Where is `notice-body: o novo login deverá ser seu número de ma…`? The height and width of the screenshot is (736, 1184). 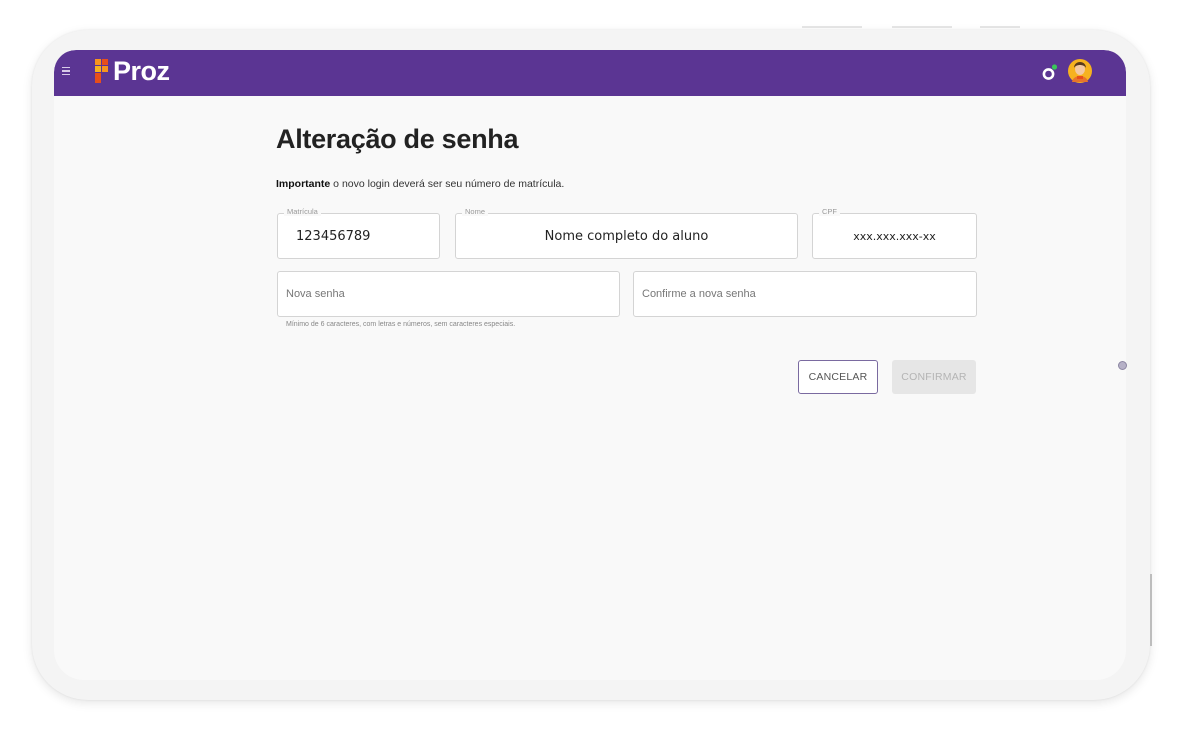 notice-body: o novo login deverá ser seu número de ma… is located at coordinates (447, 184).